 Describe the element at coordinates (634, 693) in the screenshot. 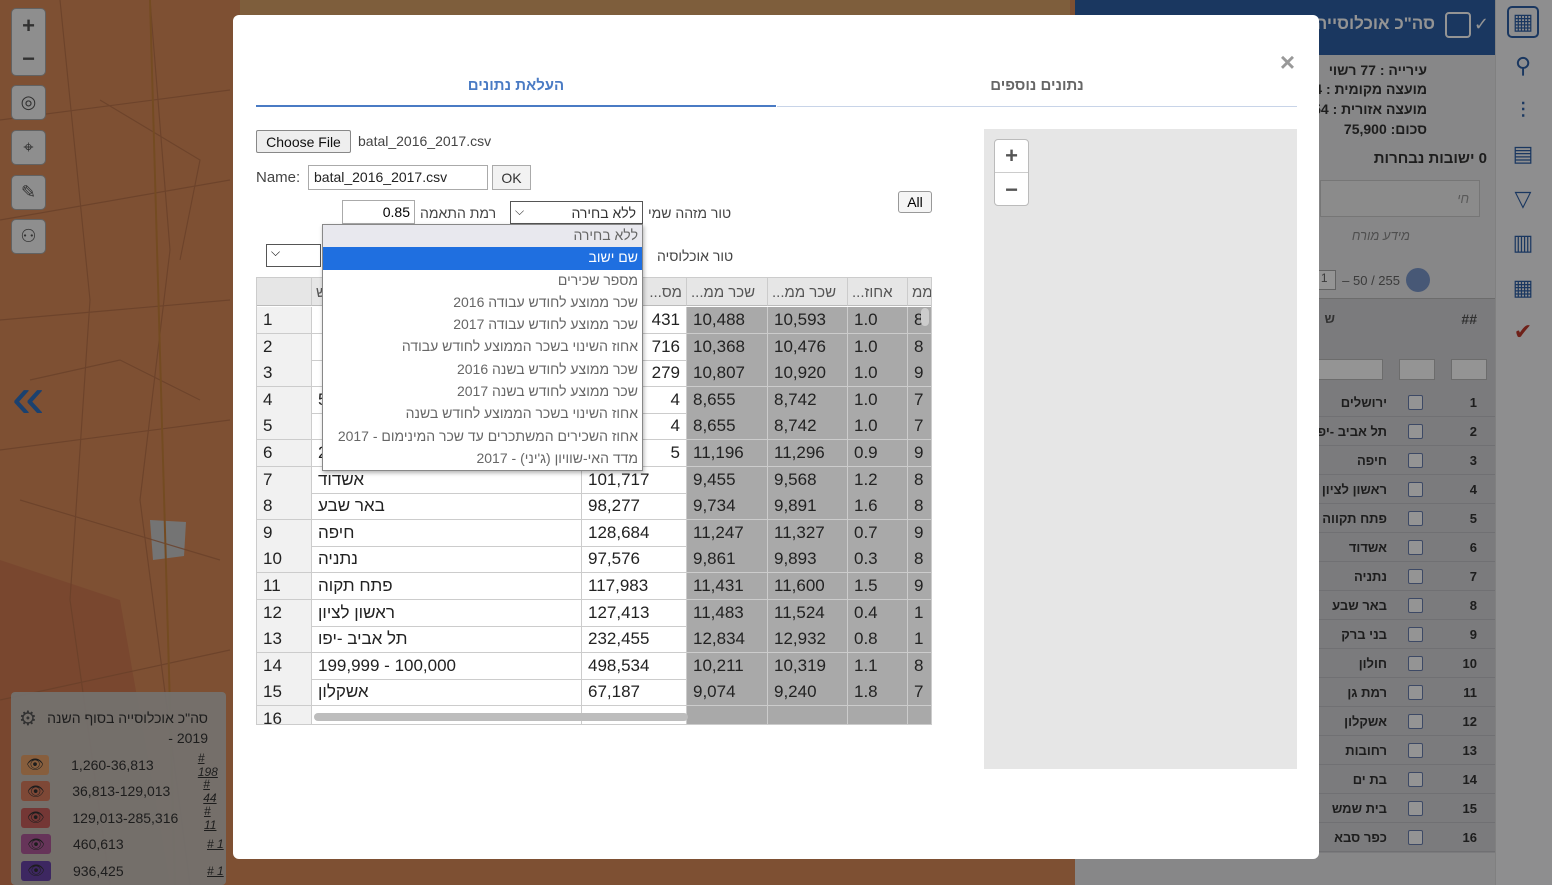

I see `grid-cell: 67,187` at that location.